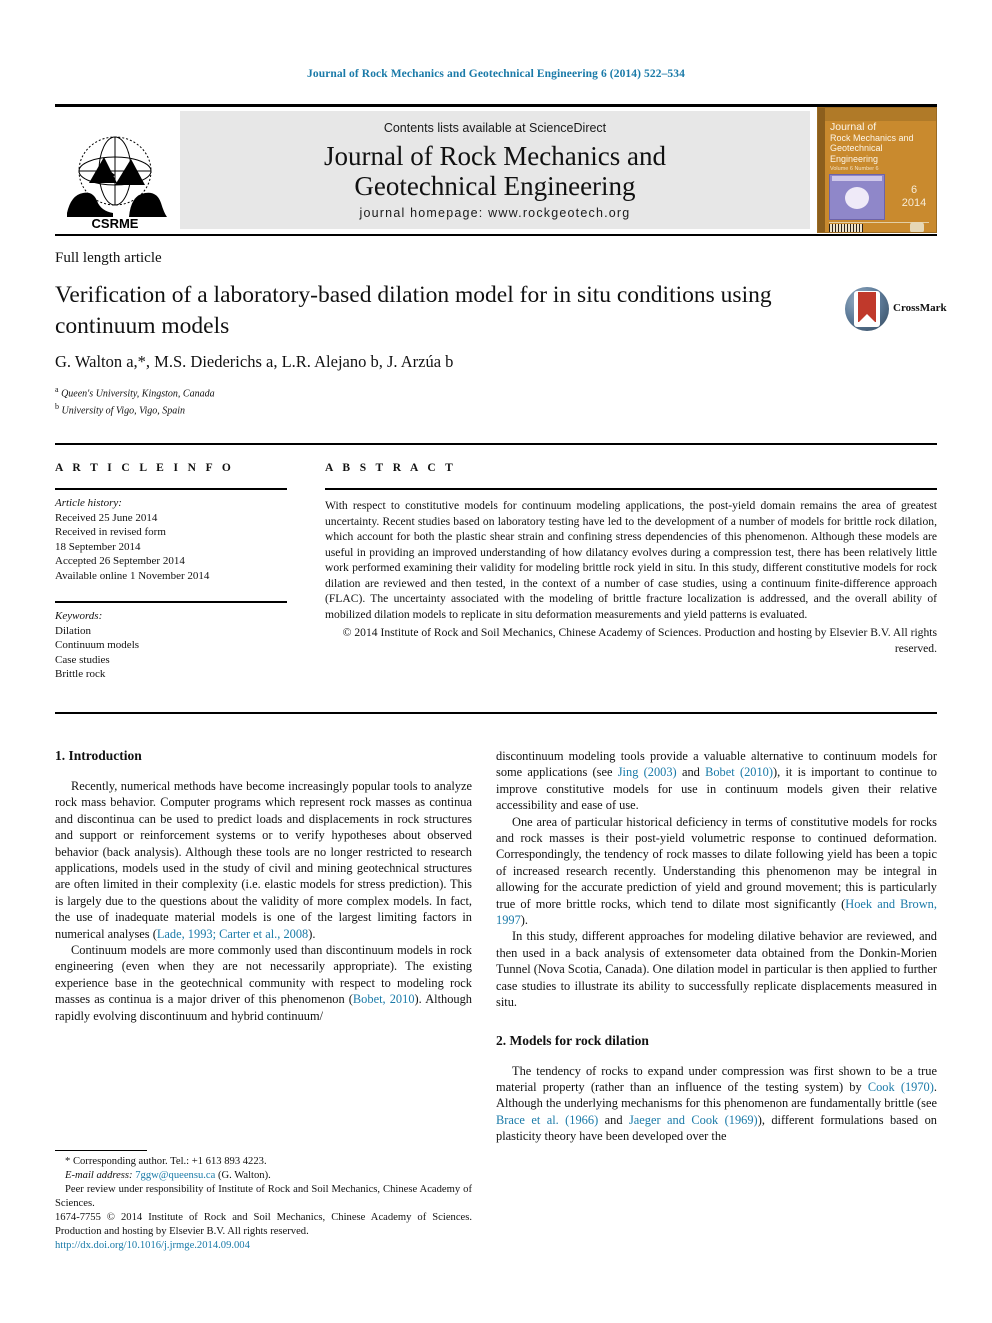 This screenshot has width=992, height=1323. Describe the element at coordinates (138, 394) in the screenshot. I see `affiliation-a-text: Queen's University, Kingston, Canada` at that location.